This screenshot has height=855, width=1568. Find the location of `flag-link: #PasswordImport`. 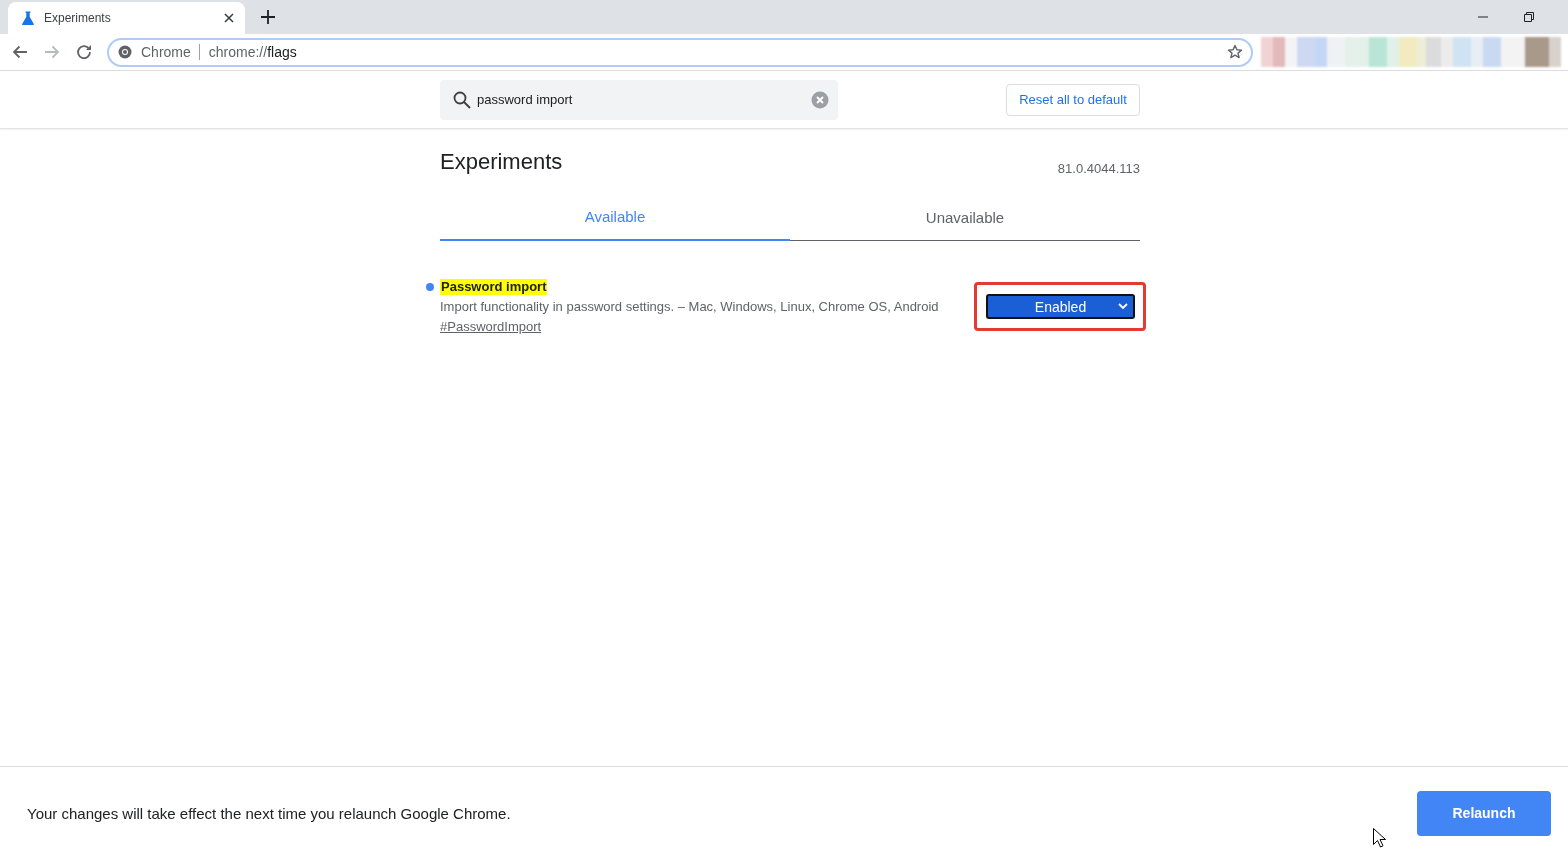

flag-link: #PasswordImport is located at coordinates (491, 327).